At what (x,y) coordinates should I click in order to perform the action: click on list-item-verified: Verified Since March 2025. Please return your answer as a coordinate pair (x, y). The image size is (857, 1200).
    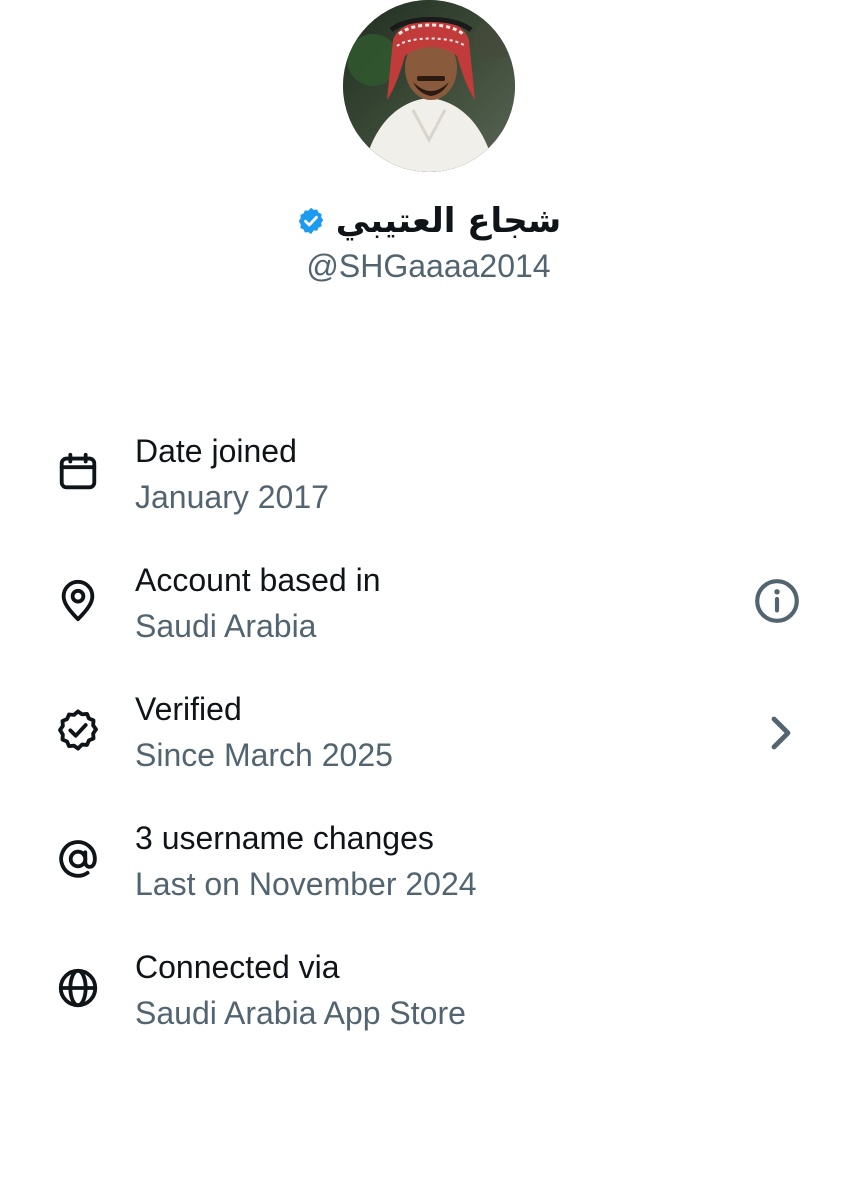
    Looking at the image, I should click on (428, 747).